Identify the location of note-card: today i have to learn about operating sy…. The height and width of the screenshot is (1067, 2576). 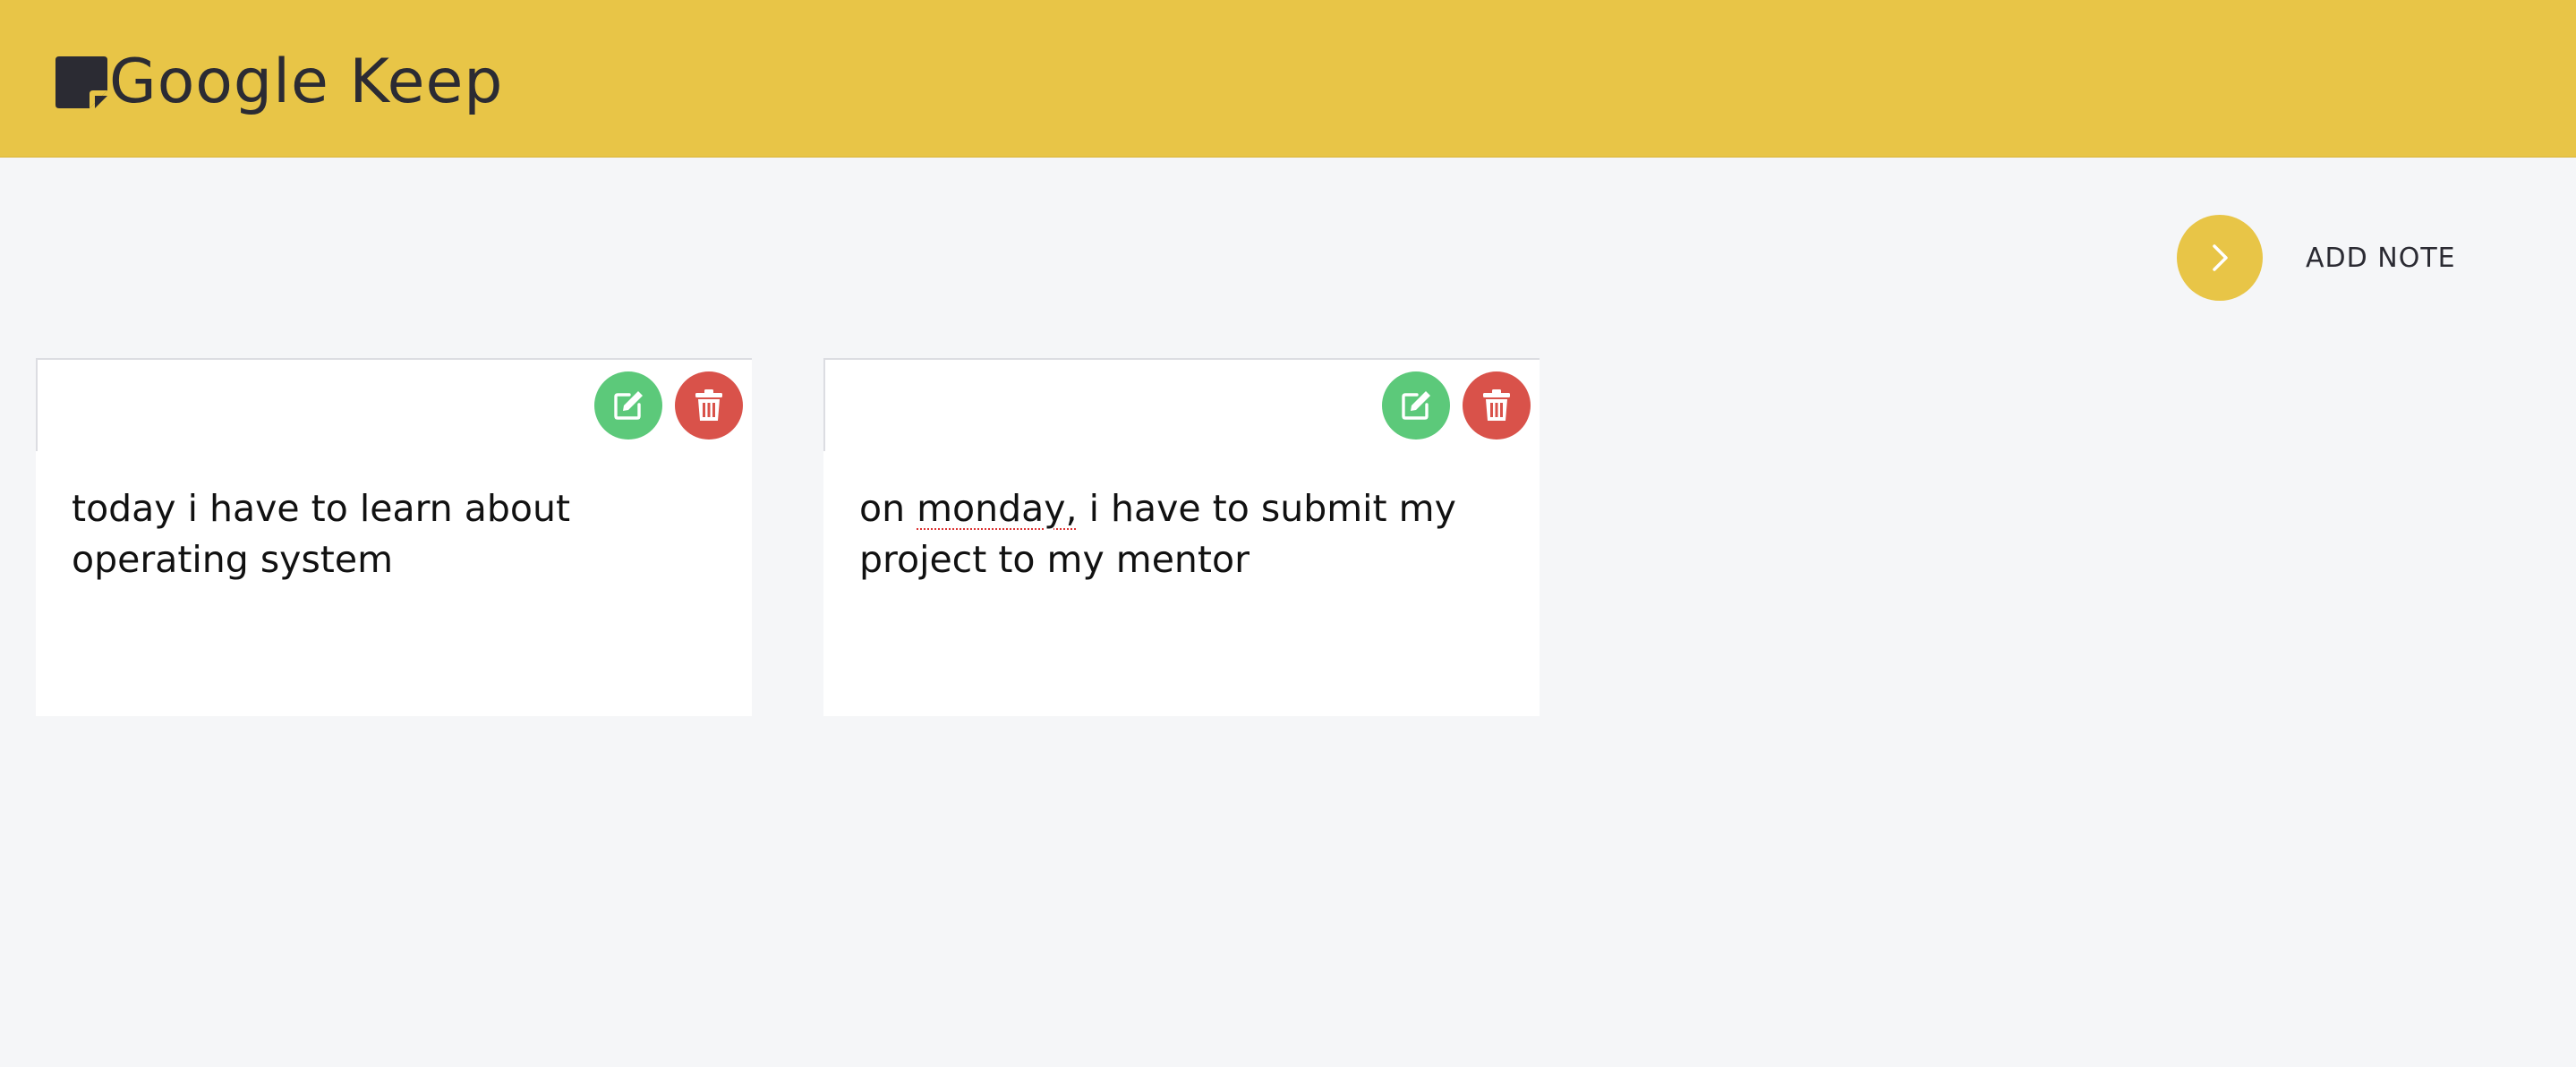
(394, 537).